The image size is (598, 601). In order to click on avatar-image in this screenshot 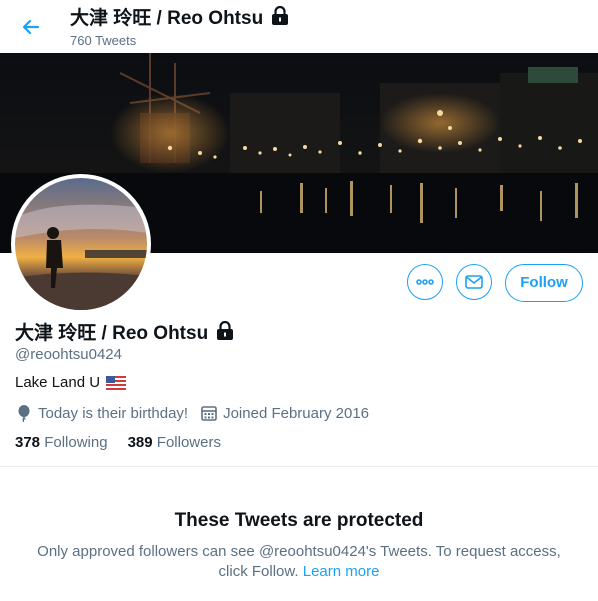, I will do `click(81, 244)`.